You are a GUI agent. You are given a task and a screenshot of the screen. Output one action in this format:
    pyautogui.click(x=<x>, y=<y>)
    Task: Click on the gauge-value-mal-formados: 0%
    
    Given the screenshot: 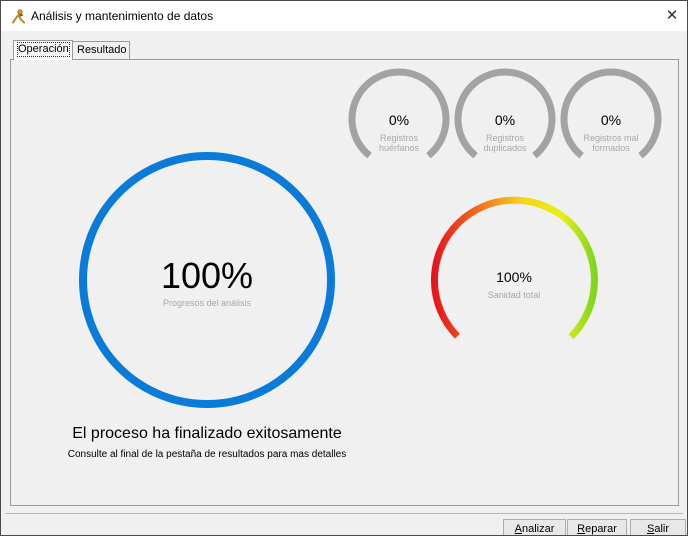 What is the action you would take?
    pyautogui.click(x=611, y=120)
    